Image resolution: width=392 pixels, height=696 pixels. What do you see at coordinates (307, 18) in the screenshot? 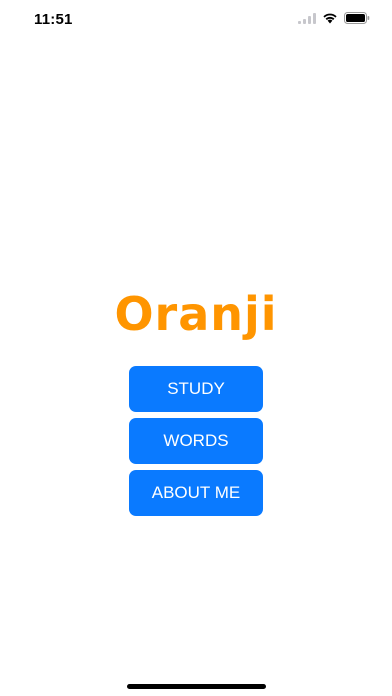
I see `signal-icon` at bounding box center [307, 18].